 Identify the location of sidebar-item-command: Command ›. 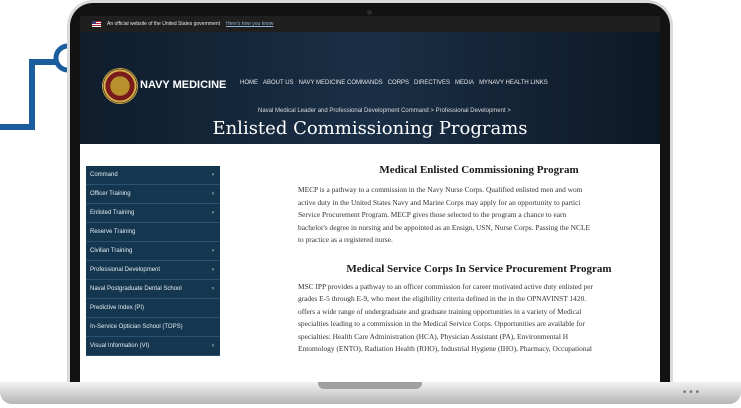
(153, 175).